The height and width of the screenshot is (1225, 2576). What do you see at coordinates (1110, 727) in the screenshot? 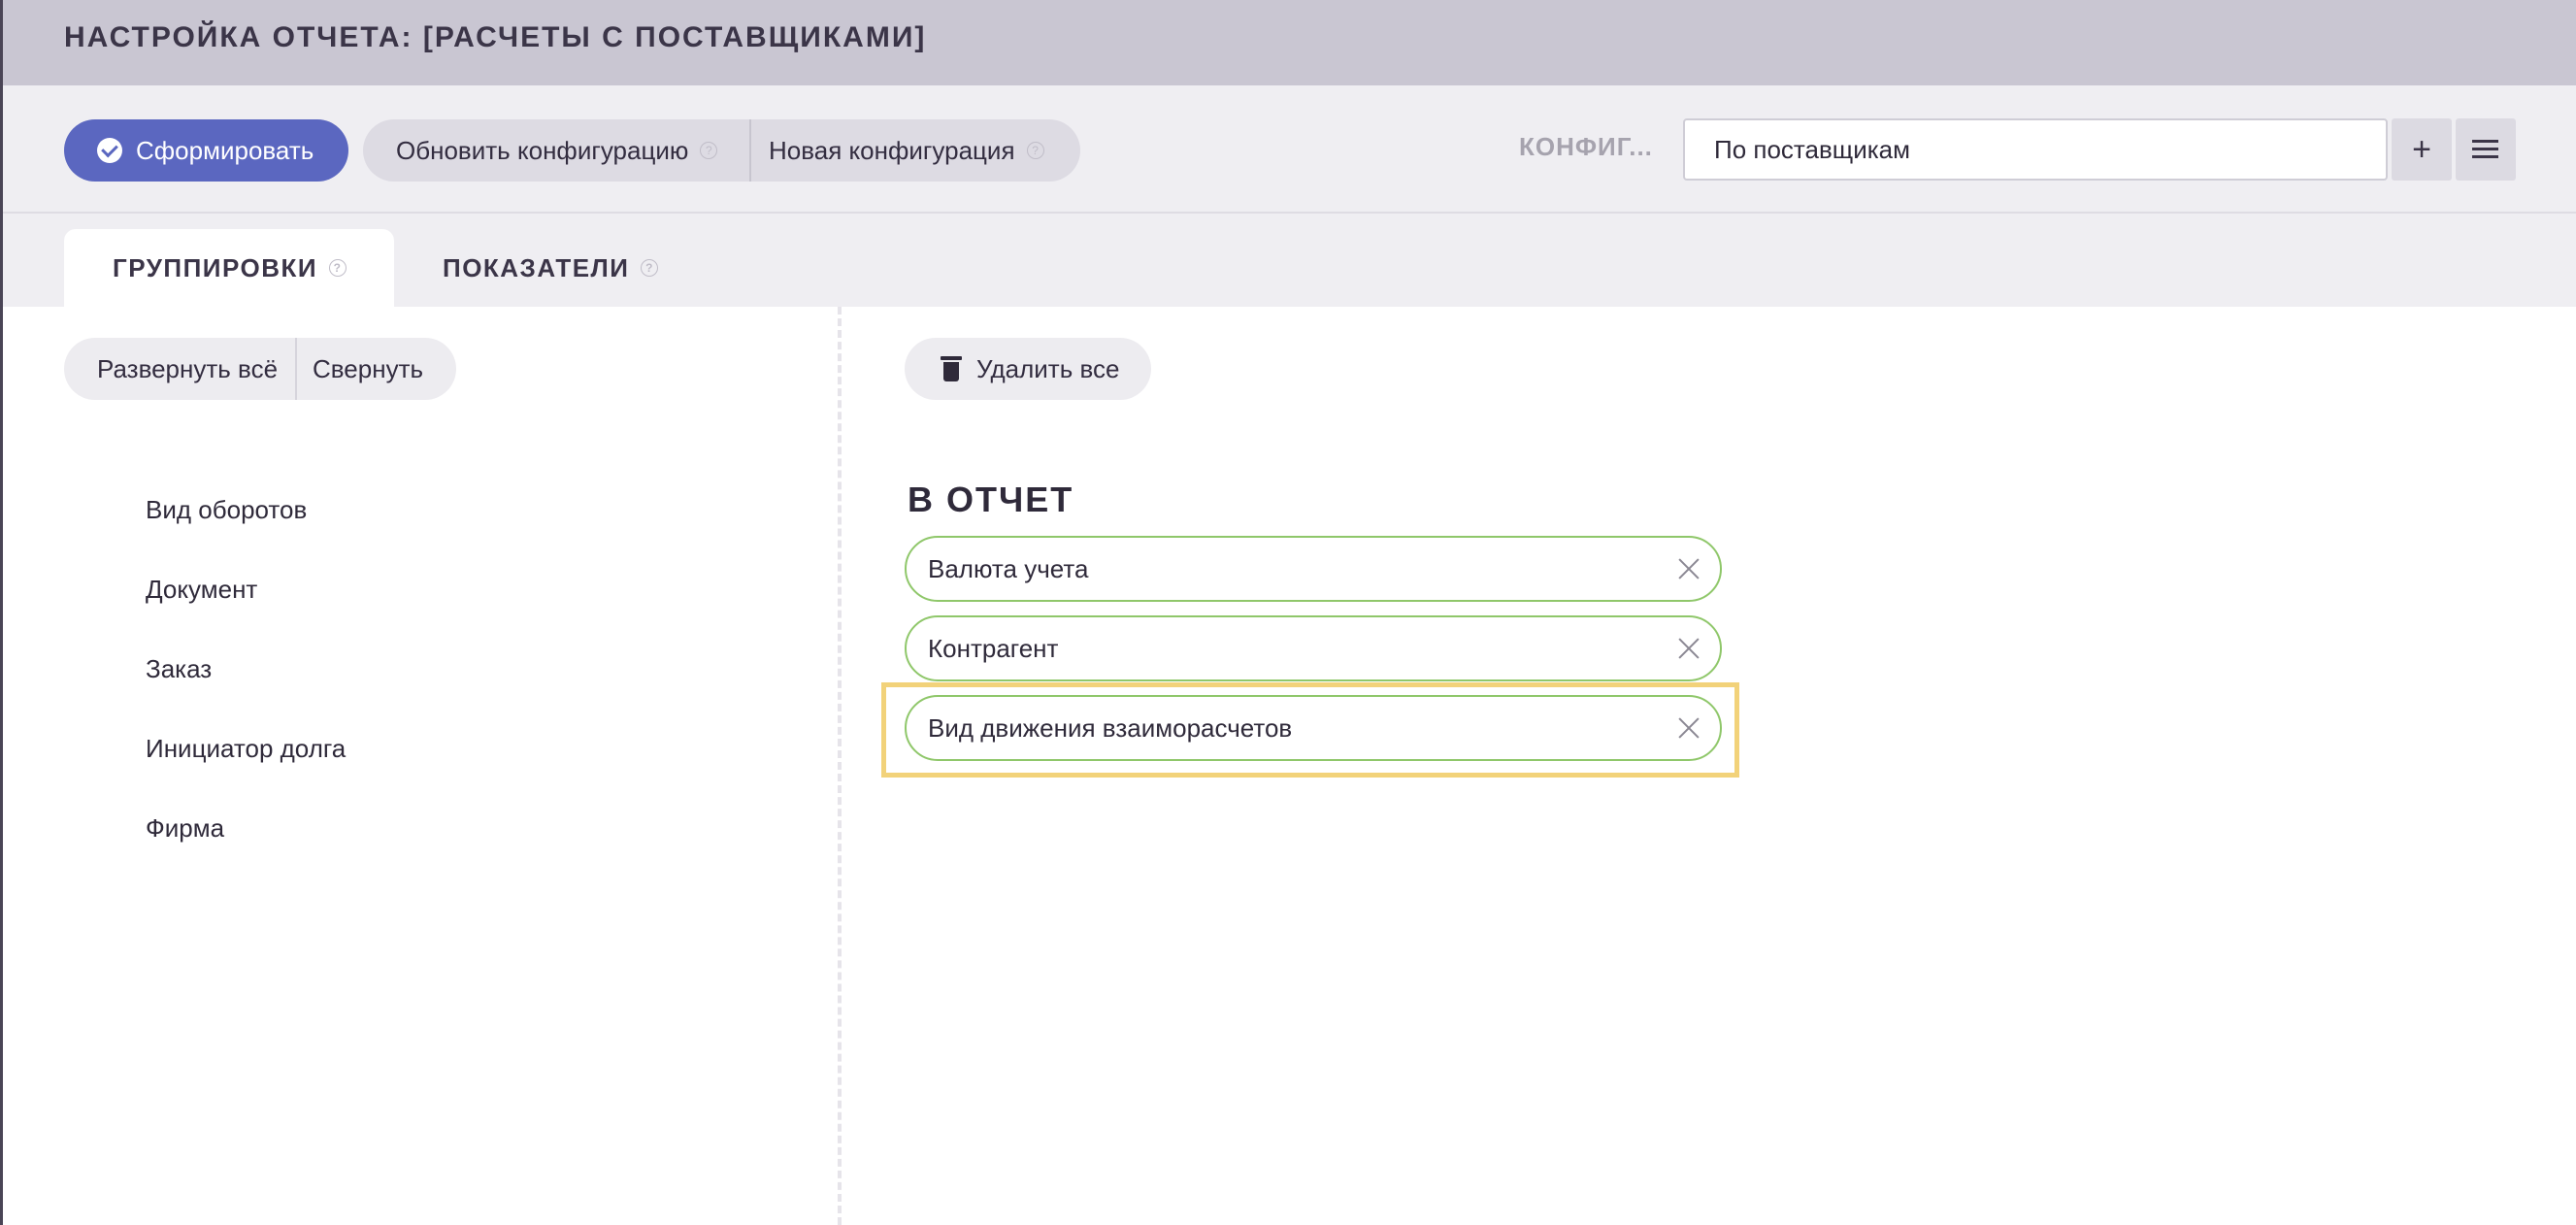
I see `chip-label: Вид движения взаиморасчетов` at bounding box center [1110, 727].